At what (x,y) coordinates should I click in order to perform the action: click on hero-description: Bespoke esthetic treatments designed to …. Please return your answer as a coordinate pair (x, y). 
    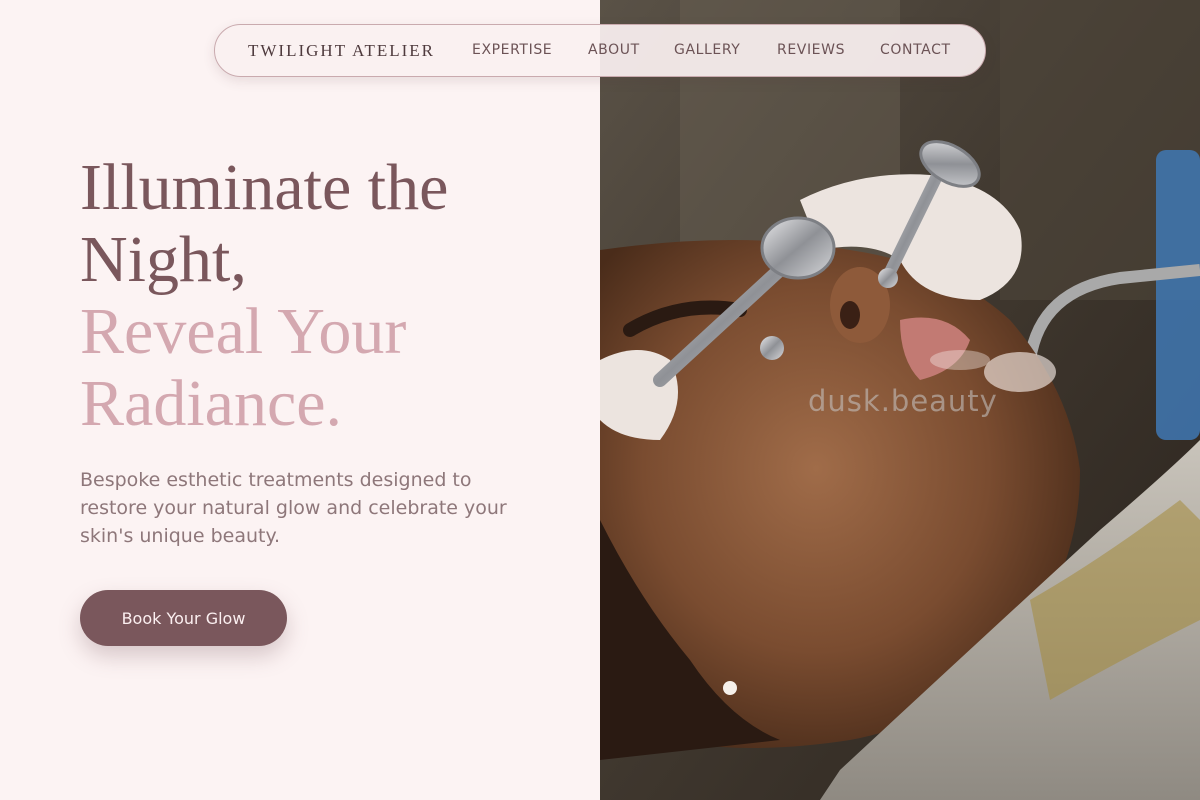
    Looking at the image, I should click on (293, 508).